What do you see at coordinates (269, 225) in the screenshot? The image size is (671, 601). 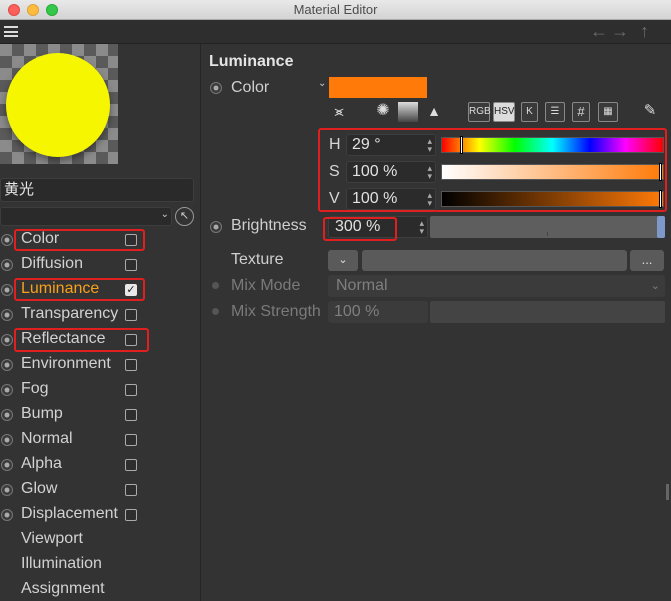 I see `brightness-label: Brightness` at bounding box center [269, 225].